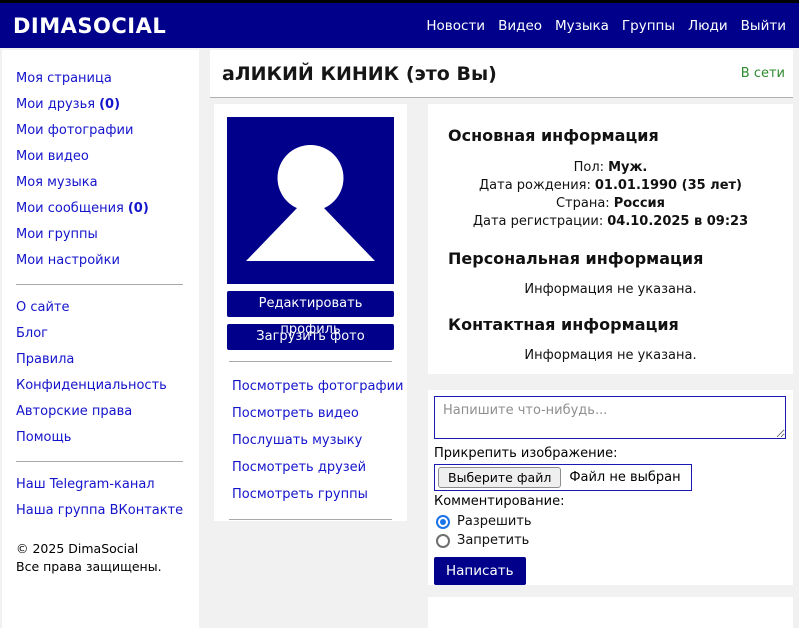 This screenshot has width=799, height=628. What do you see at coordinates (443, 521) in the screenshot?
I see `allow-comments-radio` at bounding box center [443, 521].